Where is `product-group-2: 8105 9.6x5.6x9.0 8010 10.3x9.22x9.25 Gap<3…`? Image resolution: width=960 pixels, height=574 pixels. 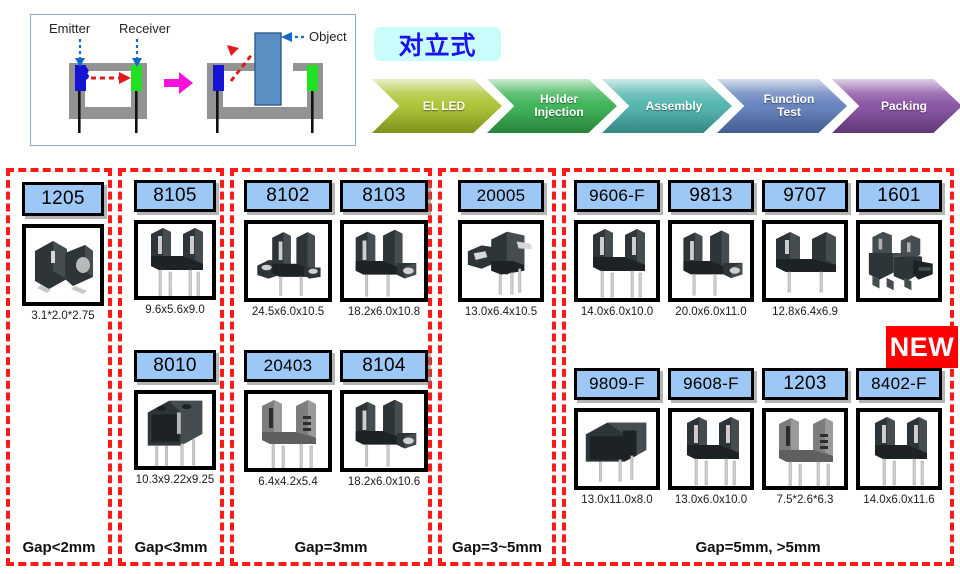 product-group-2: 8105 9.6x5.6x9.0 8010 10.3x9.22x9.25 Gap<3… is located at coordinates (171, 367).